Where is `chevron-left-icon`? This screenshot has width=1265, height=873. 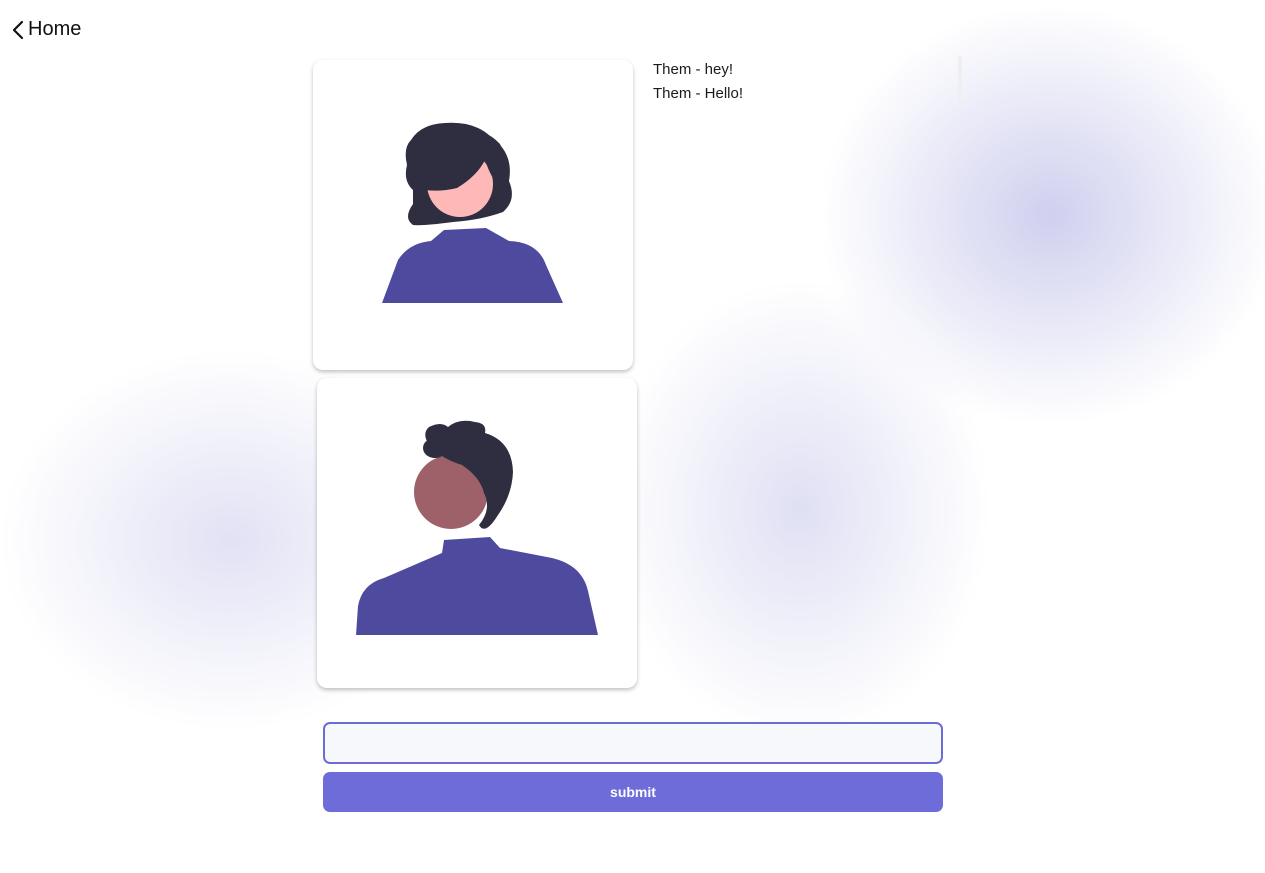
chevron-left-icon is located at coordinates (18, 30).